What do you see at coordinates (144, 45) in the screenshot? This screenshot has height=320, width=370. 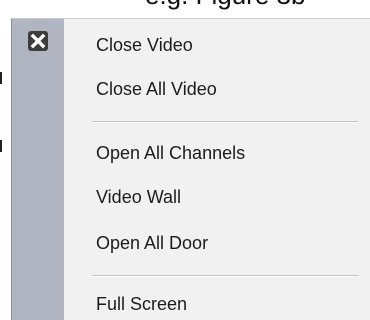 I see `menu-item-label: Close Video` at bounding box center [144, 45].